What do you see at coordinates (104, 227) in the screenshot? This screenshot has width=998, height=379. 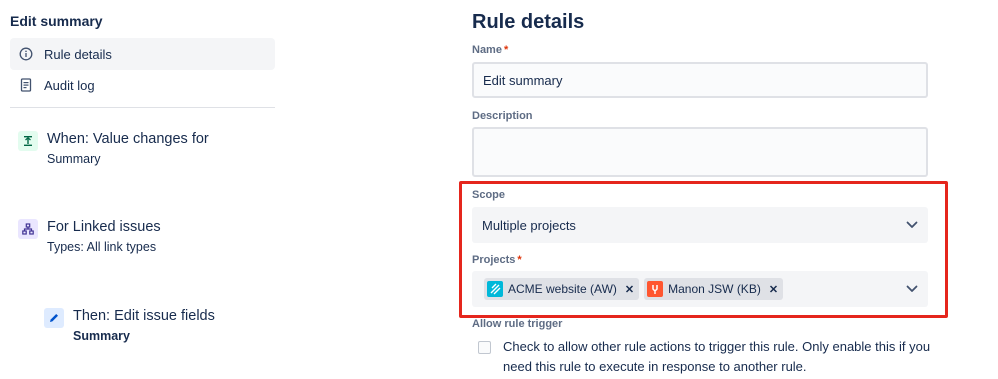 I see `step-branch-title: For Linked issues` at bounding box center [104, 227].